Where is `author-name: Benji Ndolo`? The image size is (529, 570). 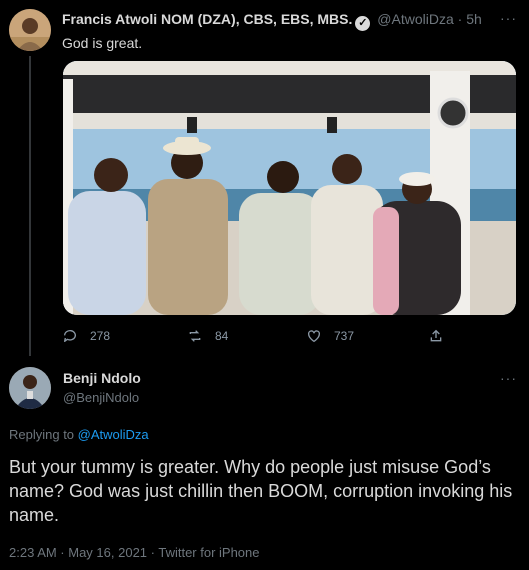
author-name: Benji Ndolo is located at coordinates (102, 378).